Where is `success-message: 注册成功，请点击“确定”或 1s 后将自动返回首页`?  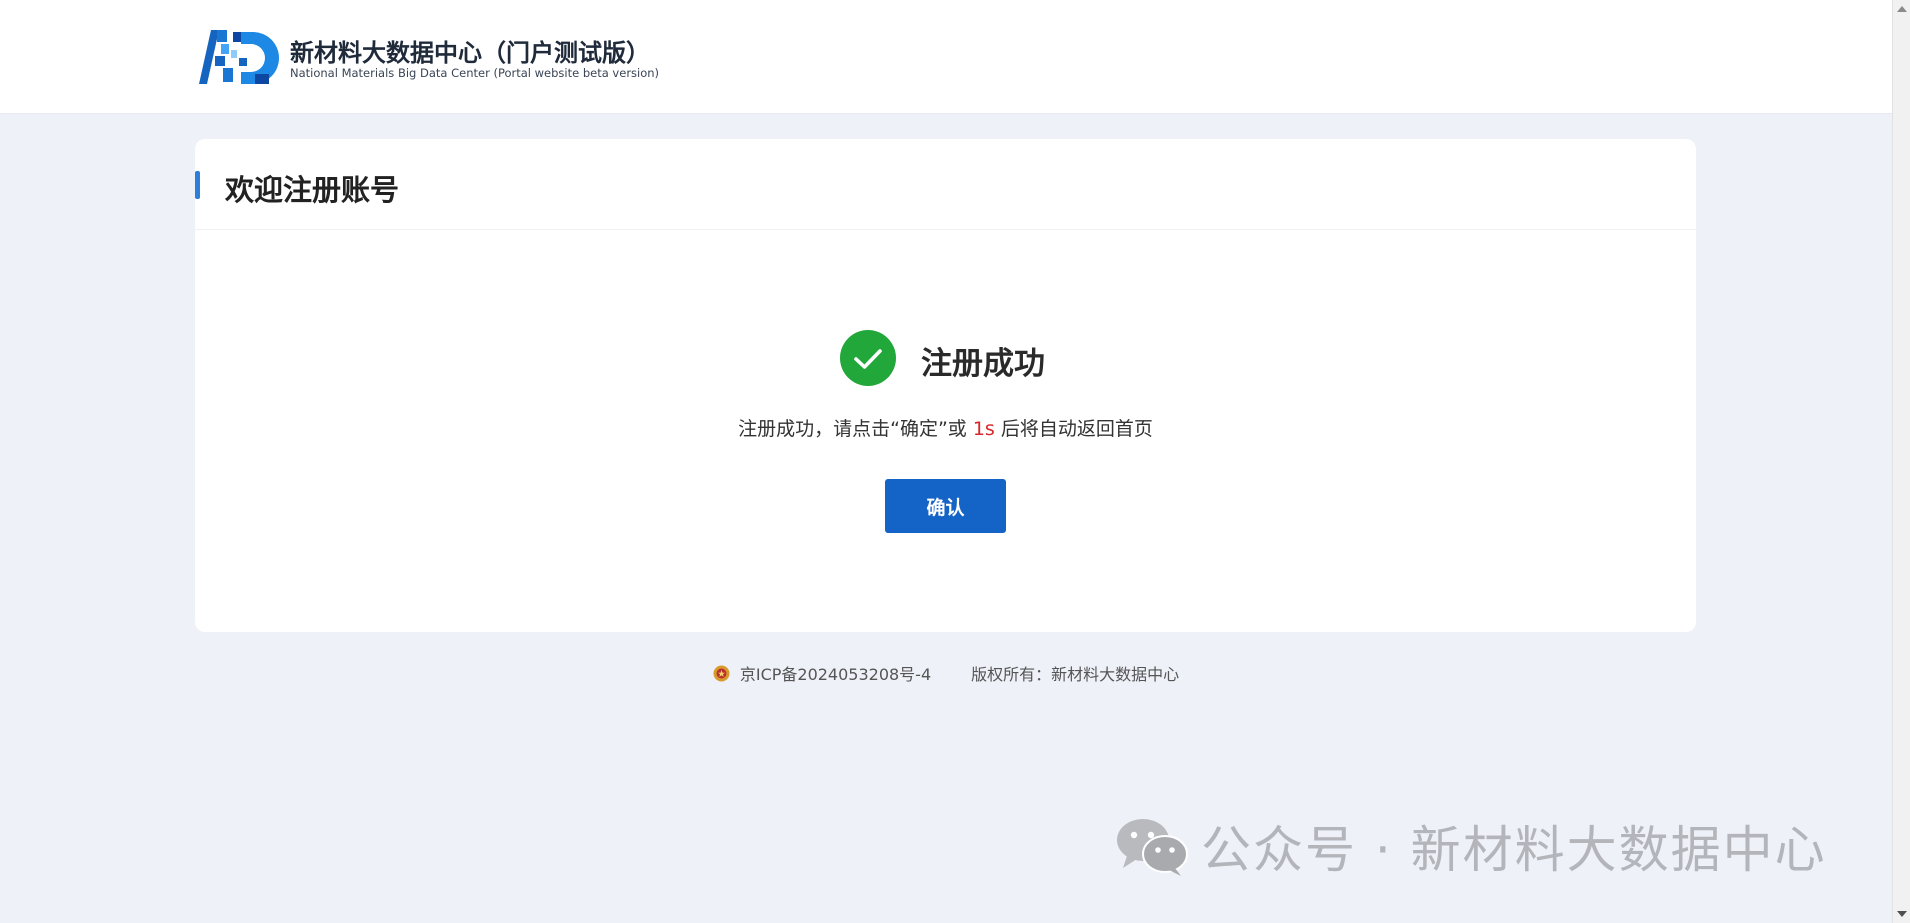
success-message: 注册成功，请点击“确定”或 1s 后将自动返回首页 is located at coordinates (945, 427).